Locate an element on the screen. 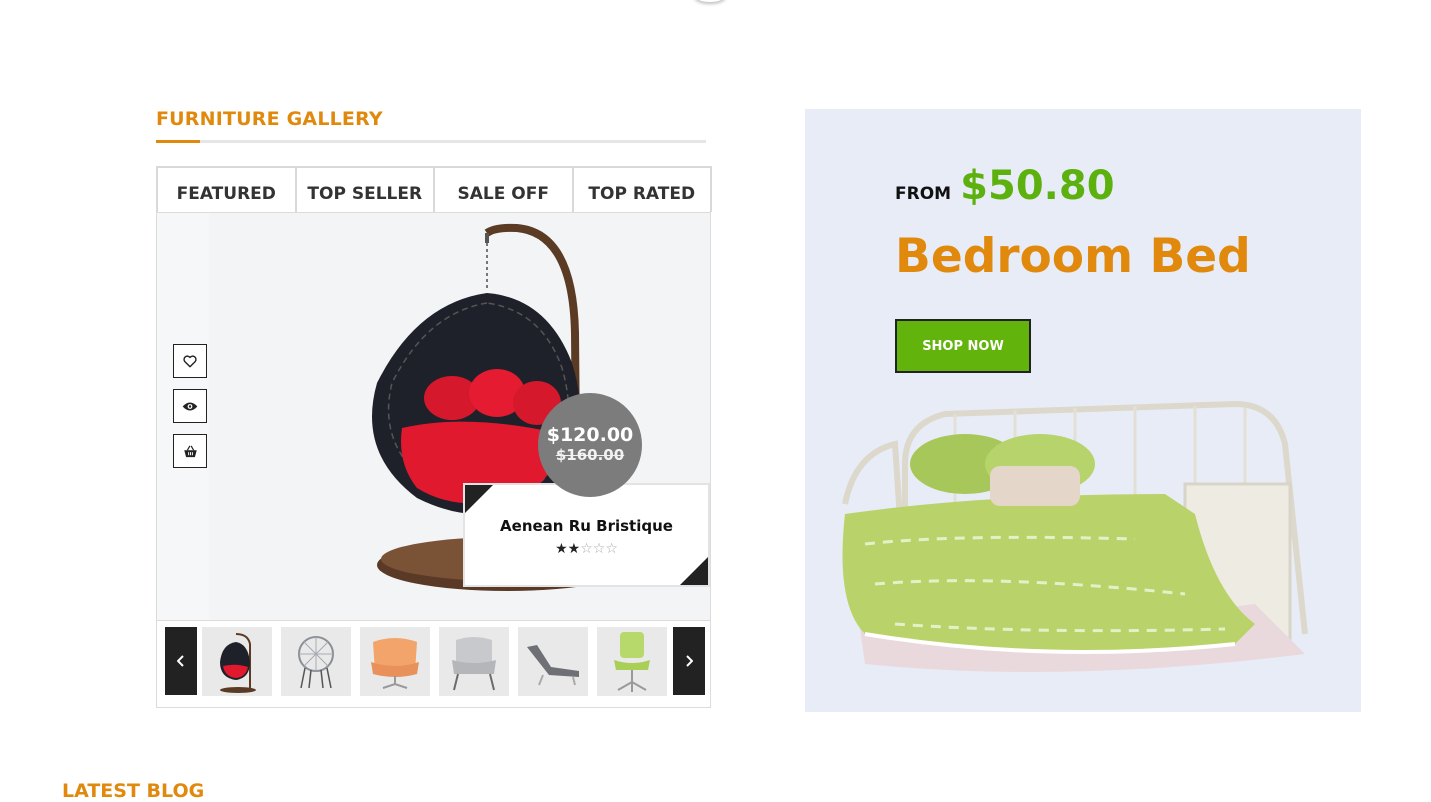  tab-top-rated: TOP RATED is located at coordinates (641, 189).